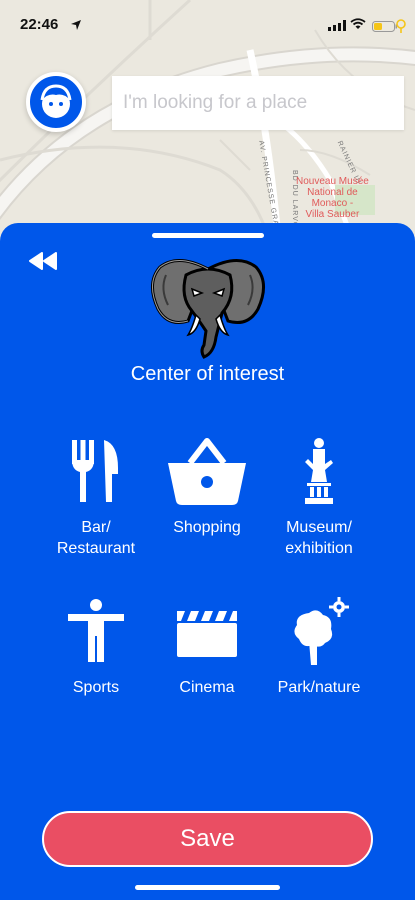 The image size is (415, 900). What do you see at coordinates (319, 687) in the screenshot?
I see `category-label: Park/nature` at bounding box center [319, 687].